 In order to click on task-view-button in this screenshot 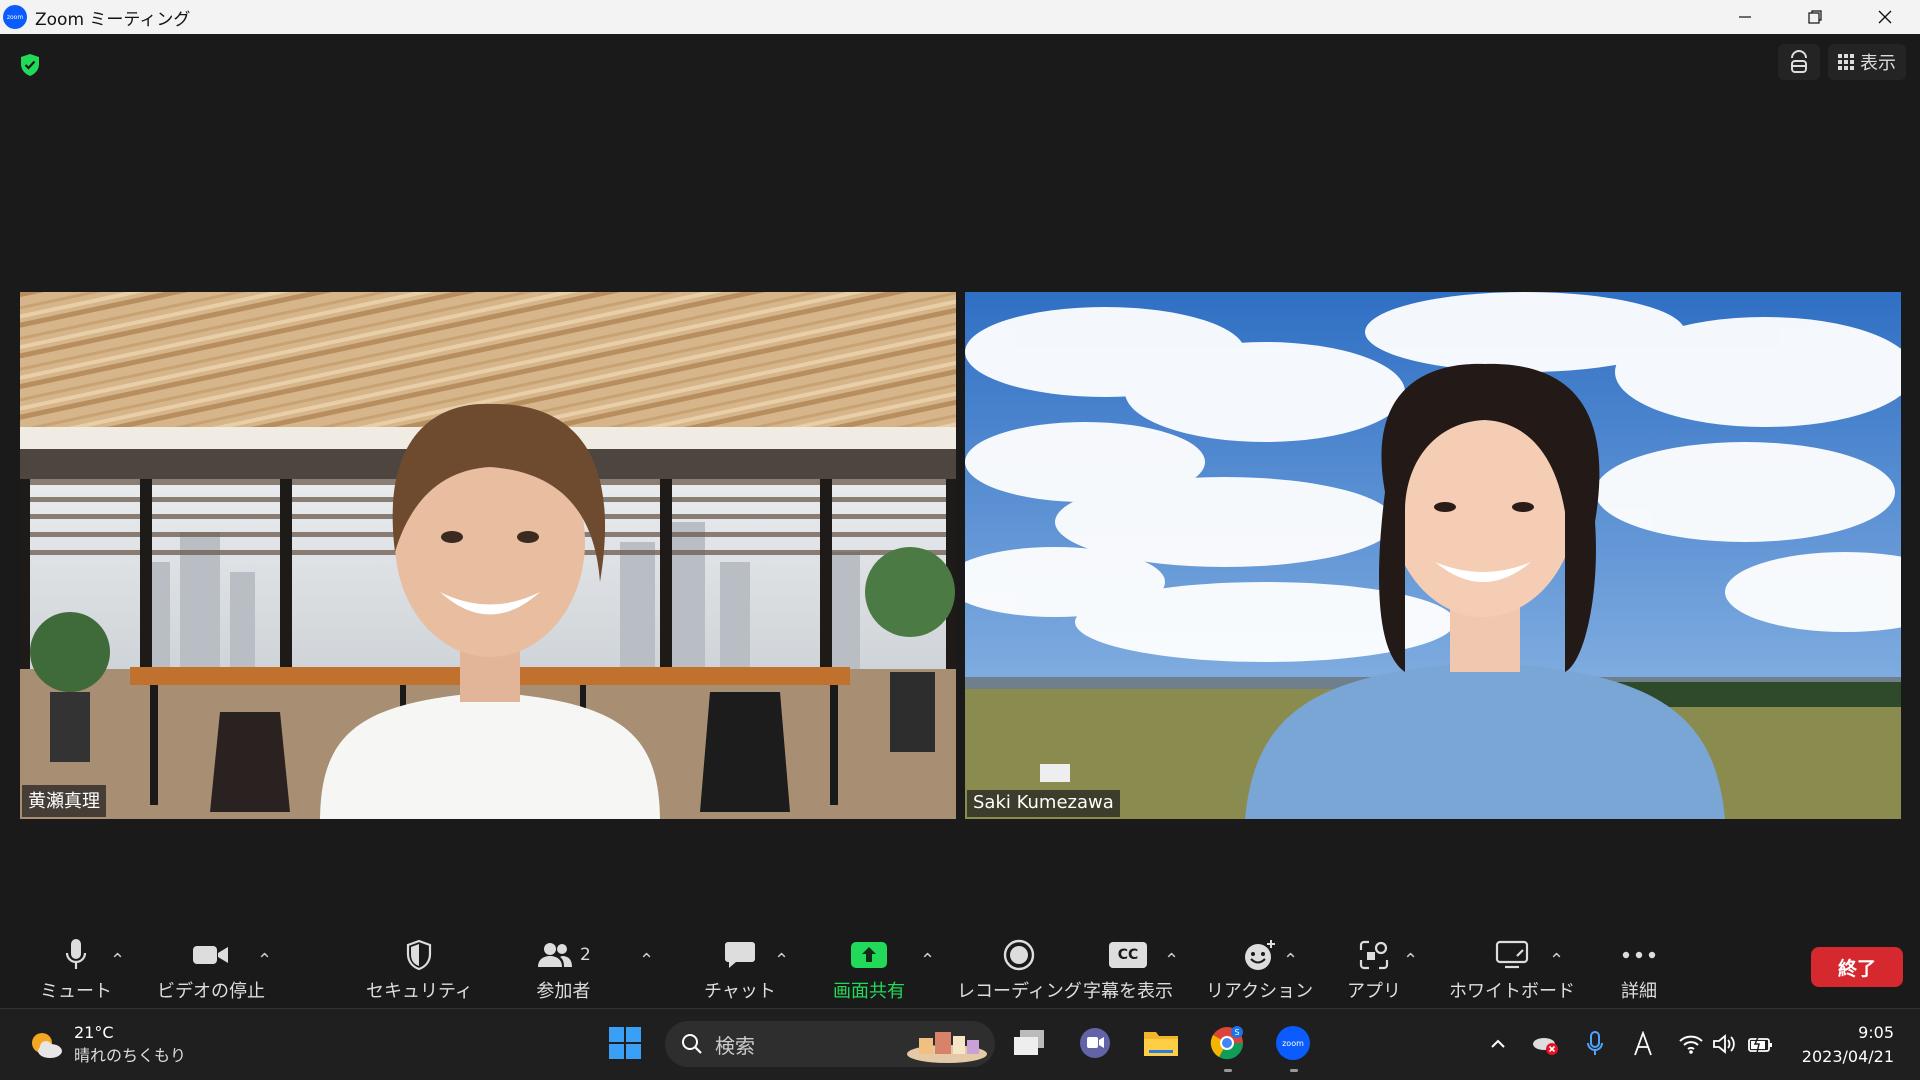, I will do `click(1029, 1043)`.